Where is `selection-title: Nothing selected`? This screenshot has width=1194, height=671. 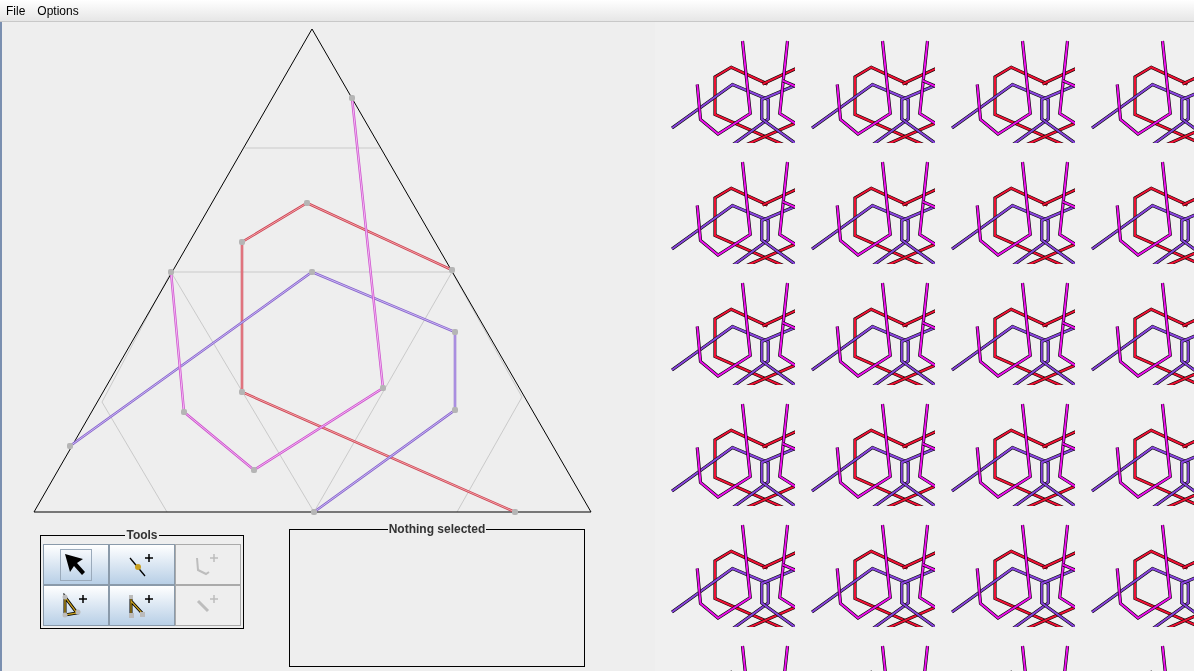
selection-title: Nothing selected is located at coordinates (437, 529).